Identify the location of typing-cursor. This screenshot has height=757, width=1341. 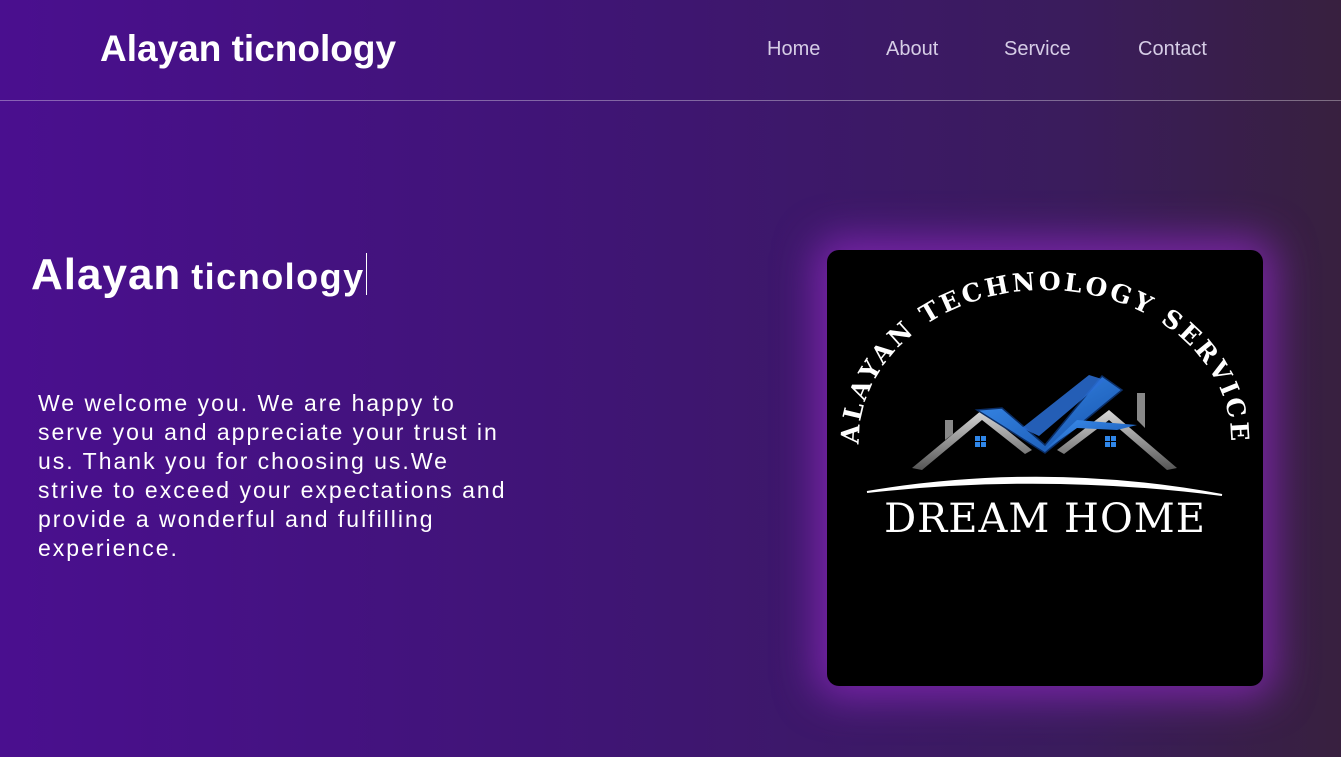
(366, 274).